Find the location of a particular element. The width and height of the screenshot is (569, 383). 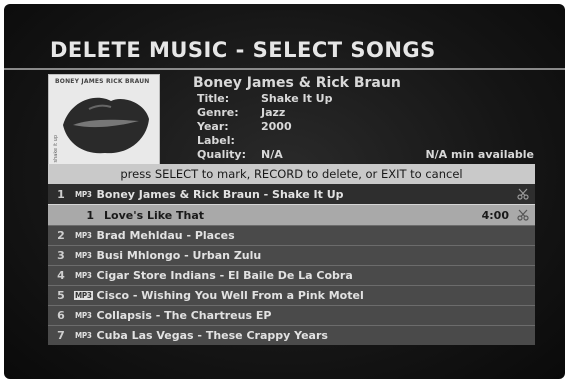

available-time: N/A min available is located at coordinates (479, 154).